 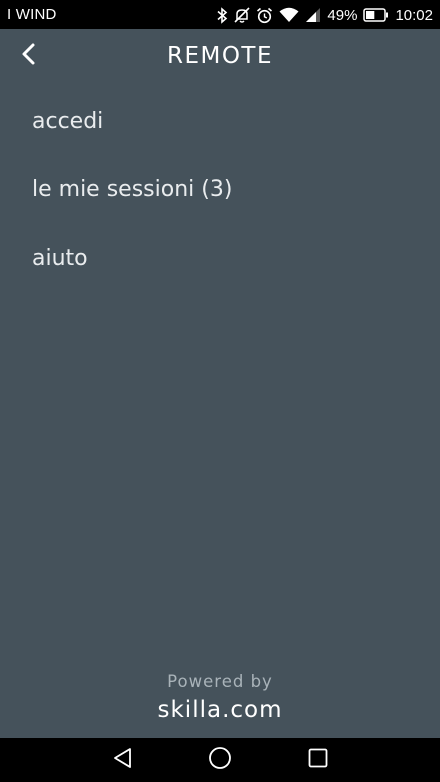 I want to click on wifi-icon, so click(x=289, y=15).